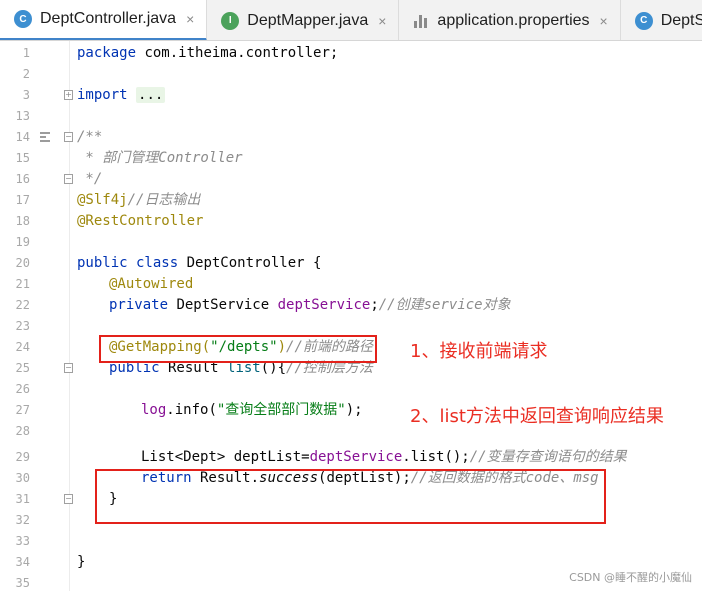  What do you see at coordinates (351, 116) in the screenshot?
I see `code-line: 13` at bounding box center [351, 116].